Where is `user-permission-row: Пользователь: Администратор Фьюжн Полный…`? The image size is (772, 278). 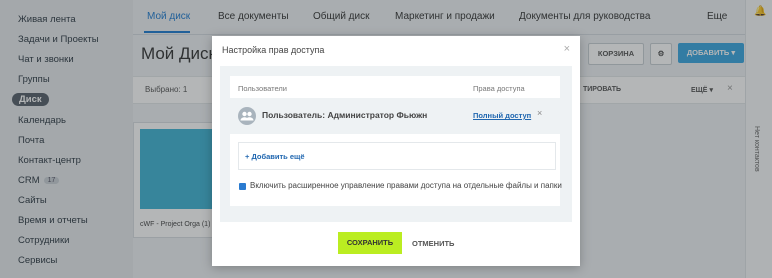 user-permission-row: Пользователь: Администратор Фьюжн Полный… is located at coordinates (395, 116).